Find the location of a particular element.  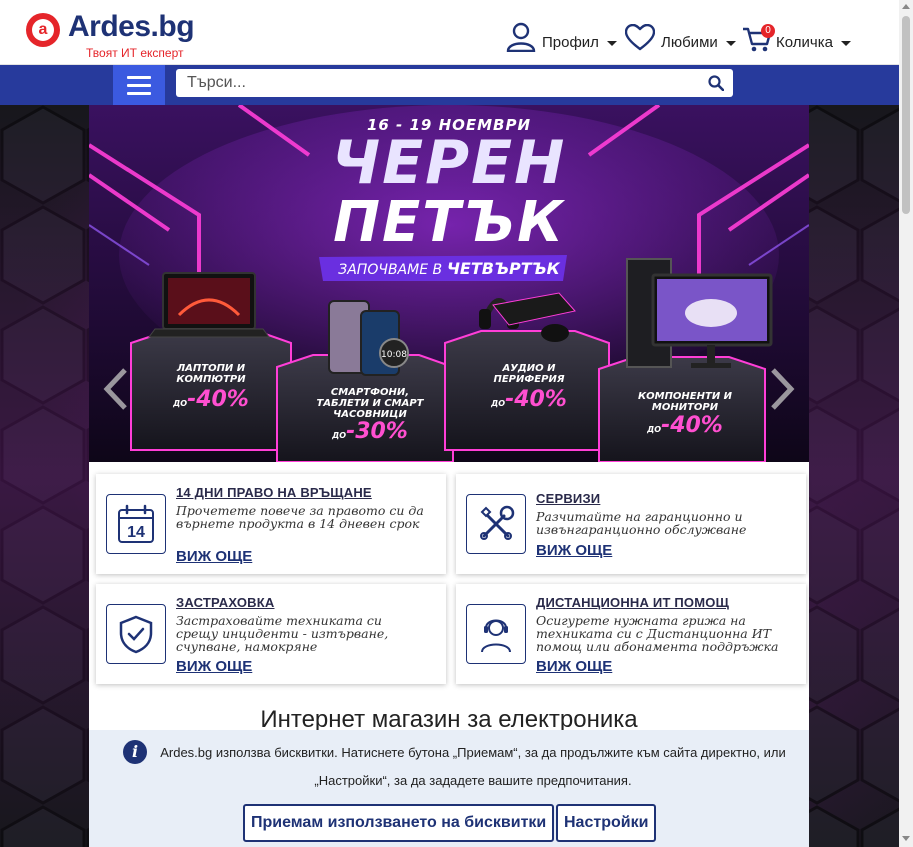

scroll-up-arrow is located at coordinates (906, 6).